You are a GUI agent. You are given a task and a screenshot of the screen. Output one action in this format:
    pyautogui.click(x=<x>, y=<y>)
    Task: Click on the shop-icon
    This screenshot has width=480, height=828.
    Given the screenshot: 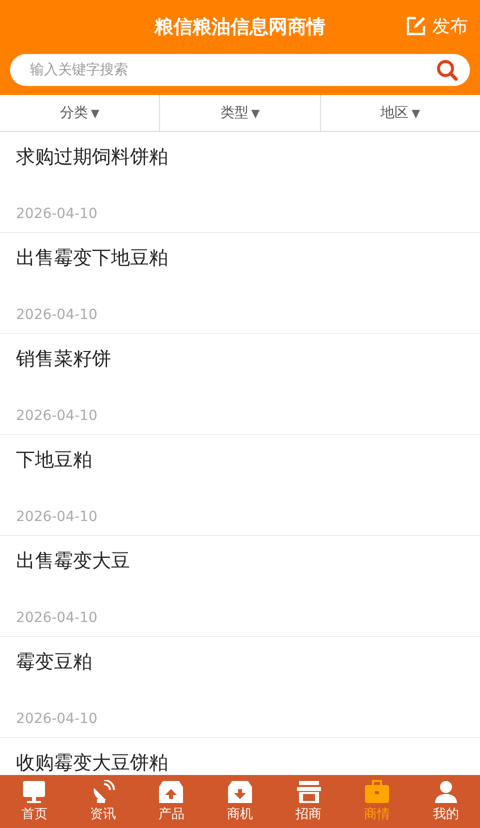 What is the action you would take?
    pyautogui.click(x=309, y=792)
    